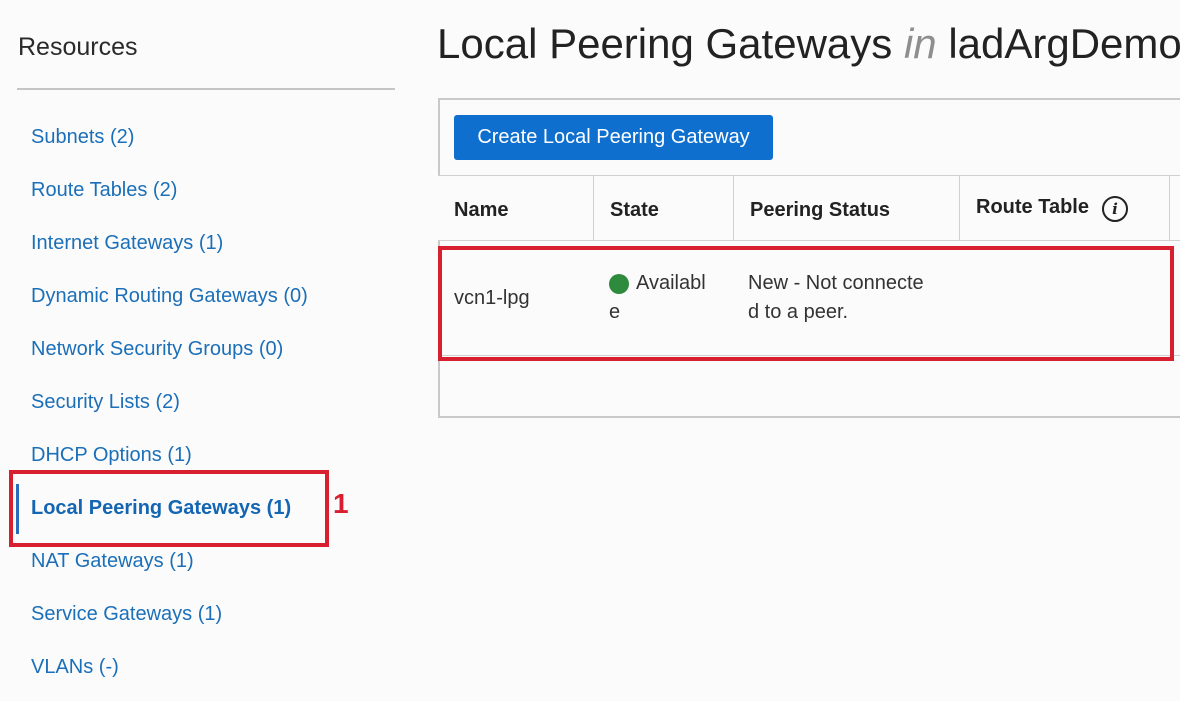 This screenshot has width=1180, height=701. Describe the element at coordinates (516, 208) in the screenshot. I see `column-header-name: Name` at that location.